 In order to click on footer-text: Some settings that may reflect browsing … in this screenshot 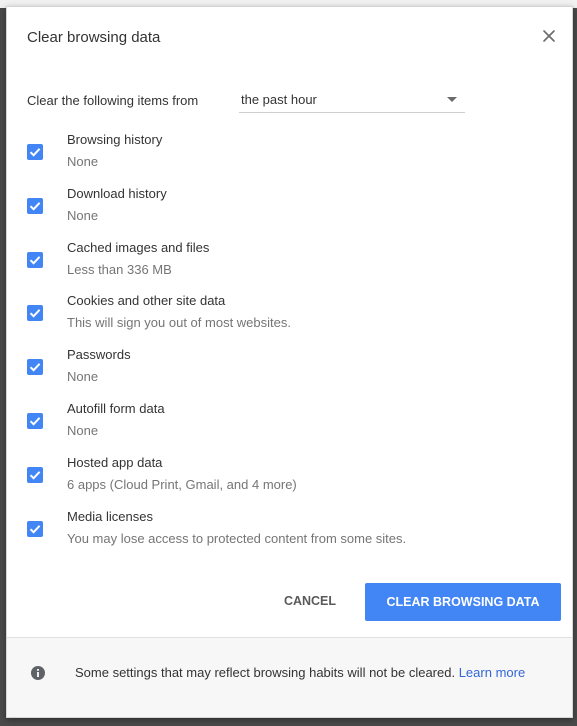, I will do `click(265, 672)`.